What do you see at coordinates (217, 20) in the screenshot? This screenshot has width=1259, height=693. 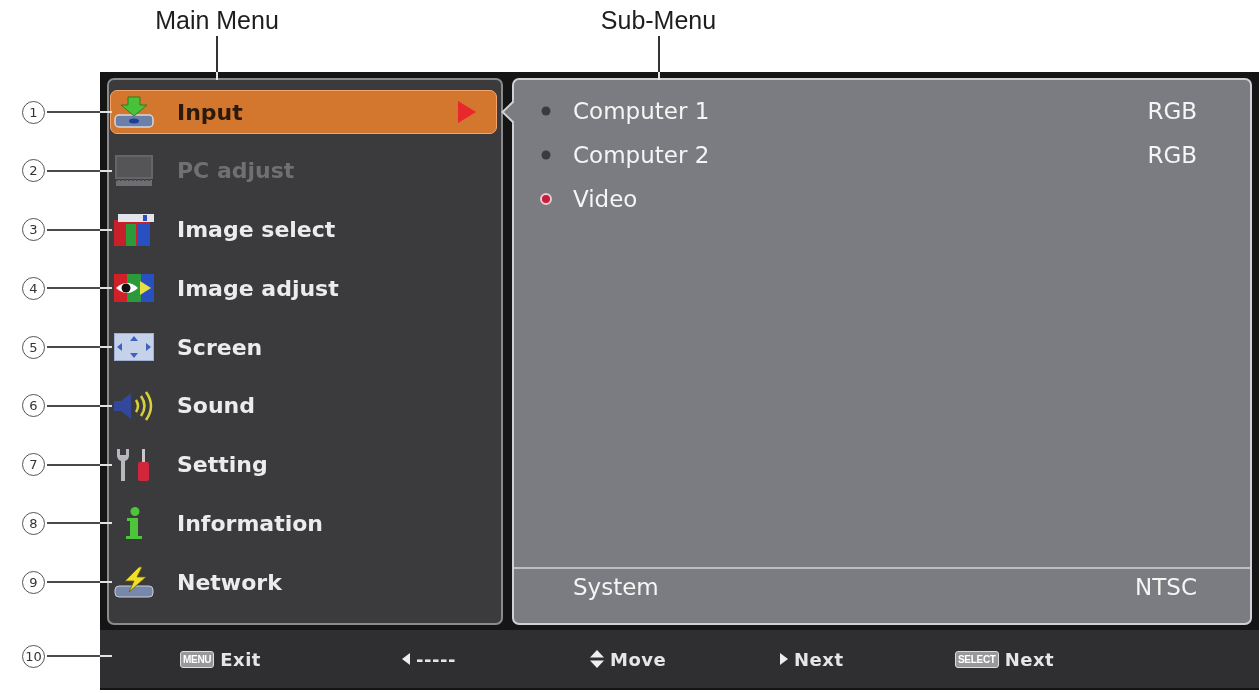 I see `callout-label: Main Menu` at bounding box center [217, 20].